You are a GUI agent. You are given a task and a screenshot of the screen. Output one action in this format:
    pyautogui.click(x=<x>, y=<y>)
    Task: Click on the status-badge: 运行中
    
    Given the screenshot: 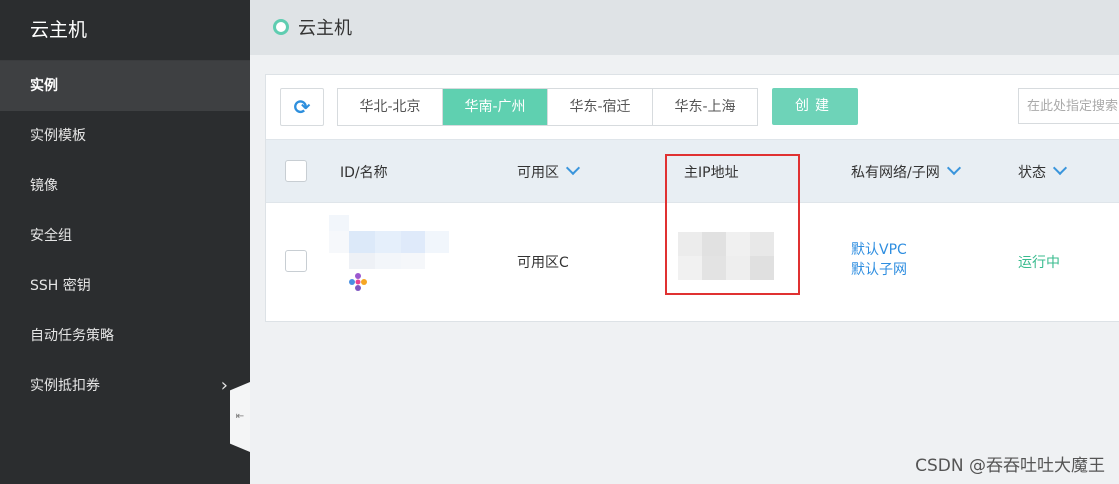 What is the action you would take?
    pyautogui.click(x=1039, y=263)
    